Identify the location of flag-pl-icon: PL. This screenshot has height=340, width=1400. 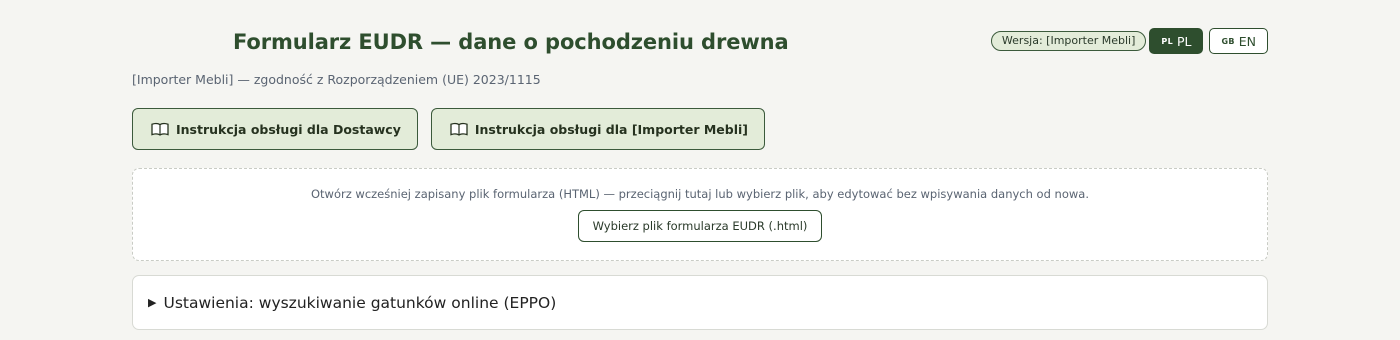
(1167, 41).